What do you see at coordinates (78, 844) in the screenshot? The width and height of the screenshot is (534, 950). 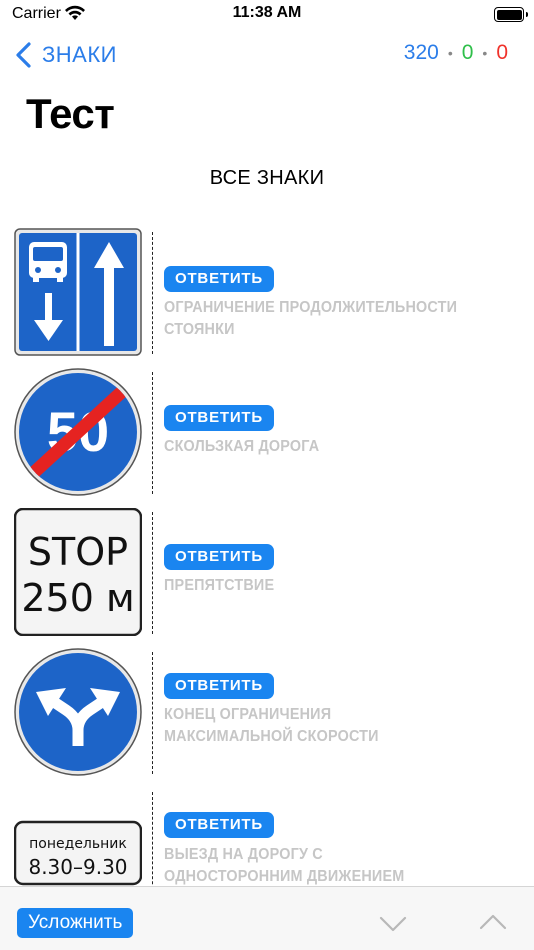 I see `sign-text-line1: понедельник` at bounding box center [78, 844].